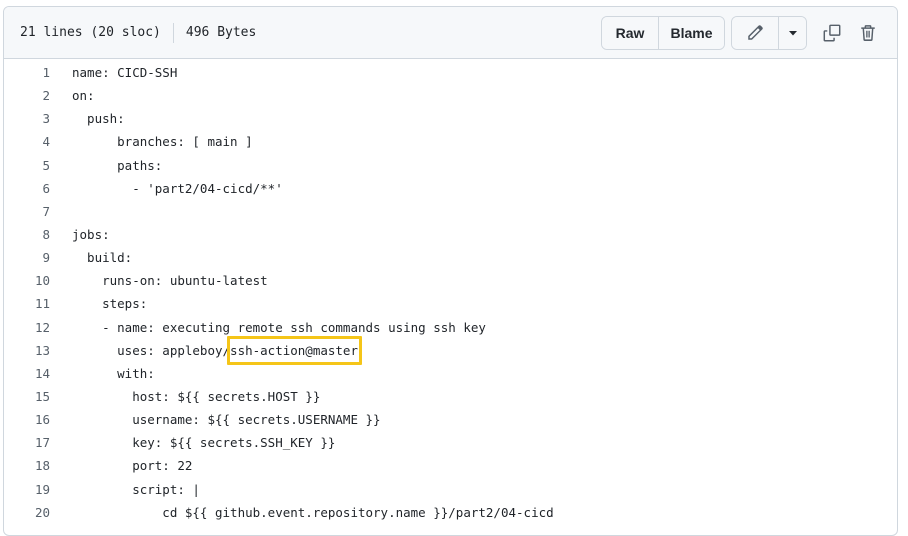  I want to click on raw-blame-group: Raw Blame, so click(663, 33).